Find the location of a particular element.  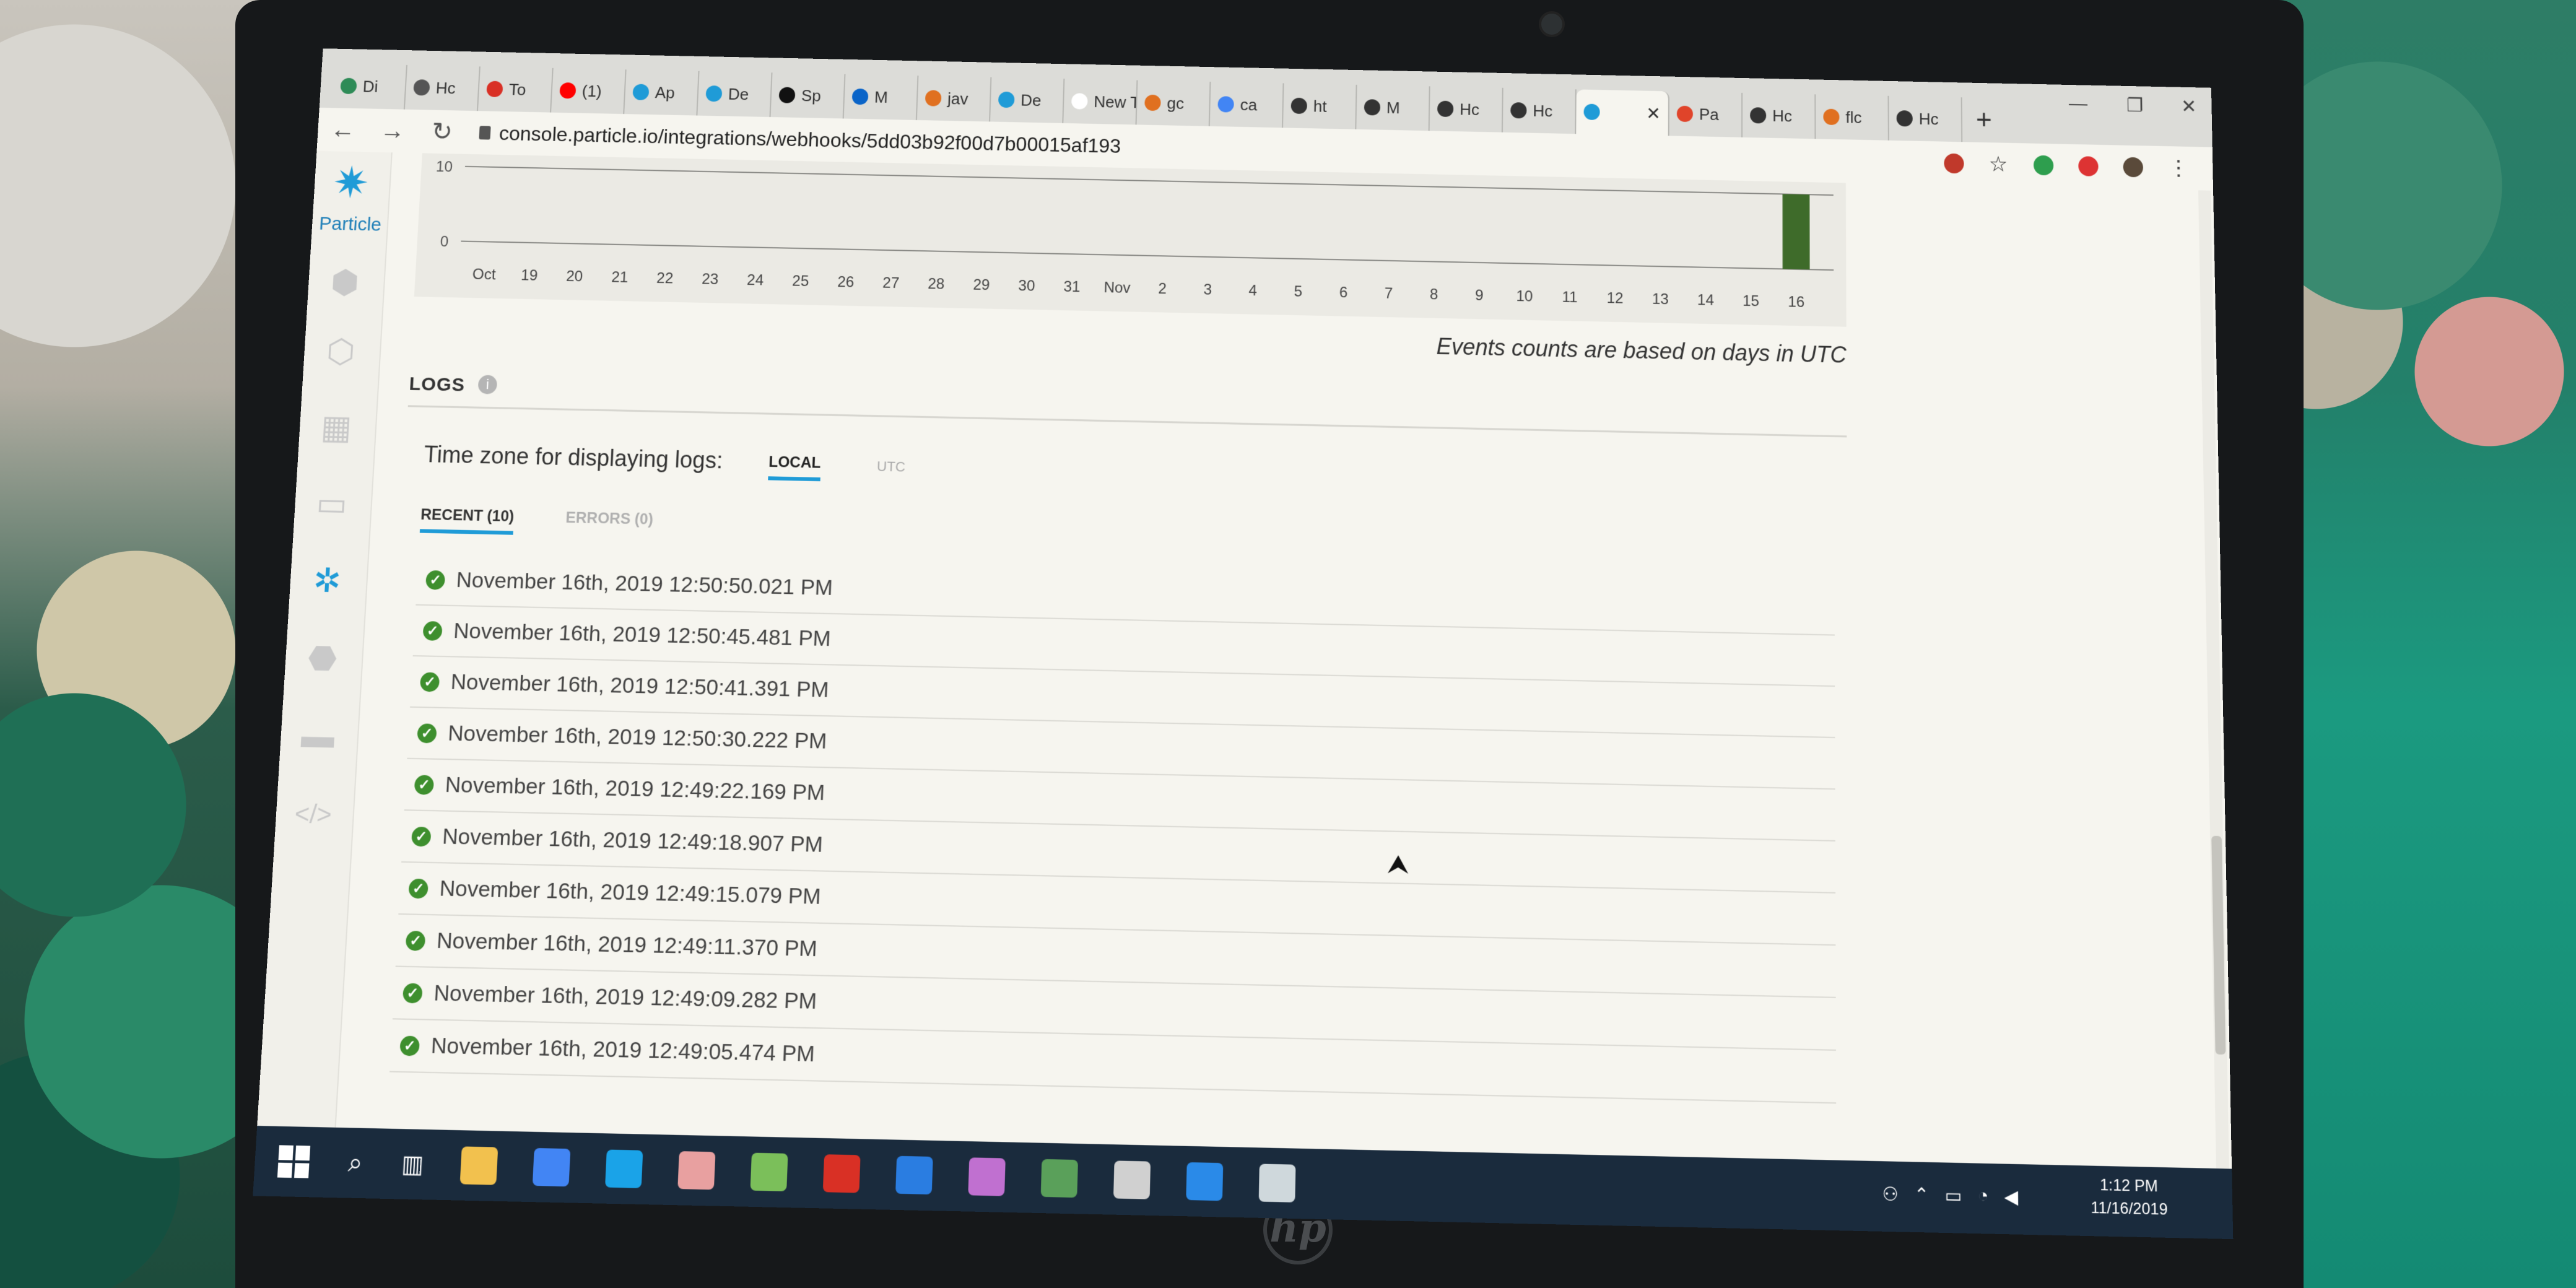

menu-dots-icon: ⋮ is located at coordinates (2178, 168).